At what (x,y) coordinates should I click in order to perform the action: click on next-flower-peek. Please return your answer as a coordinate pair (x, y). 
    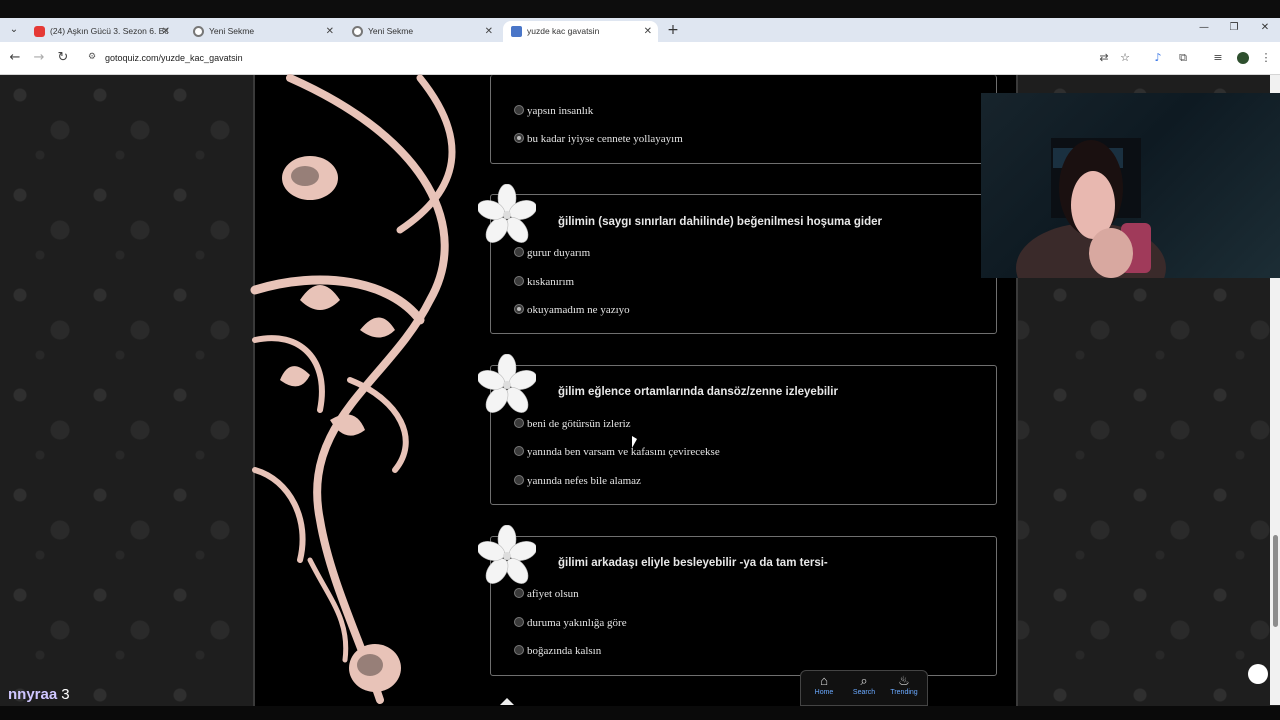
    Looking at the image, I should click on (507, 701).